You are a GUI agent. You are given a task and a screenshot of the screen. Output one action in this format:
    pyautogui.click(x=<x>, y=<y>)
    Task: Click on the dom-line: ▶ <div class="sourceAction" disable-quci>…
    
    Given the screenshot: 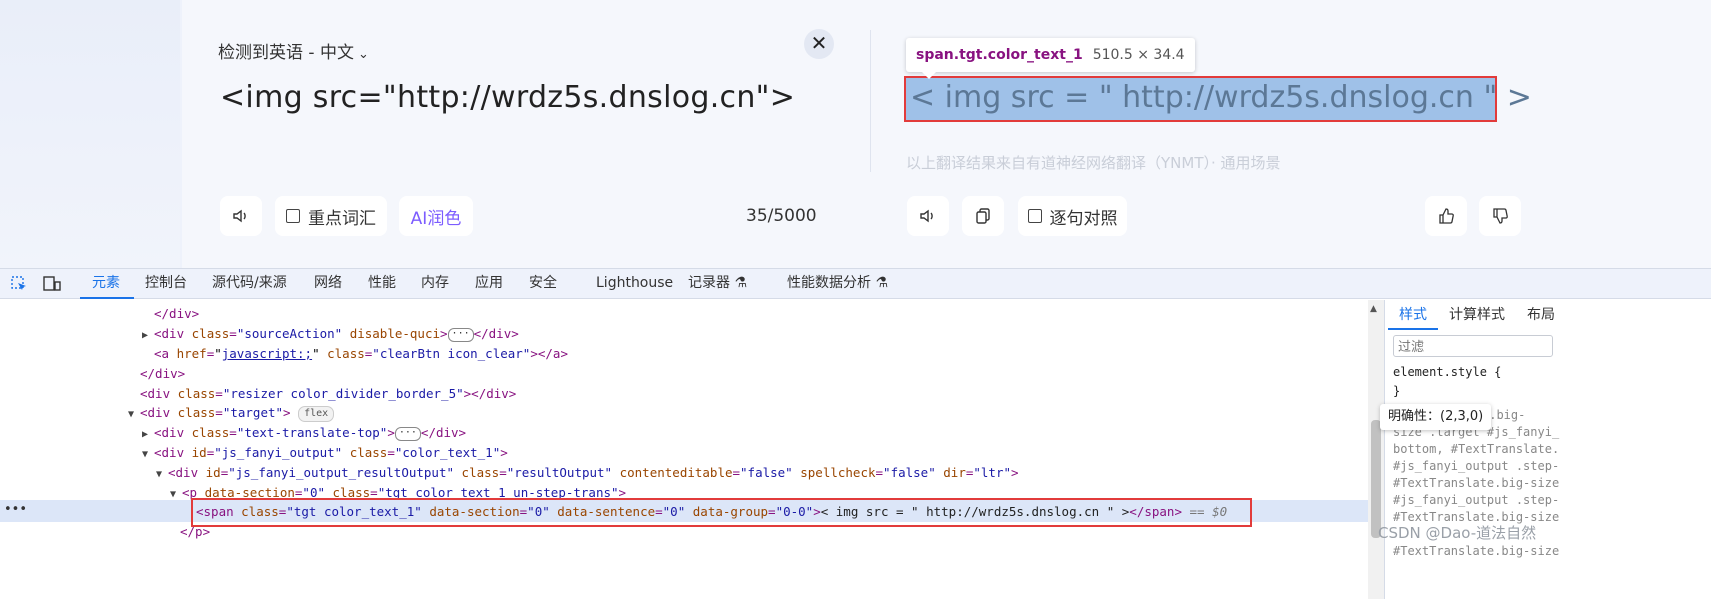 What is the action you would take?
    pyautogui.click(x=330, y=334)
    